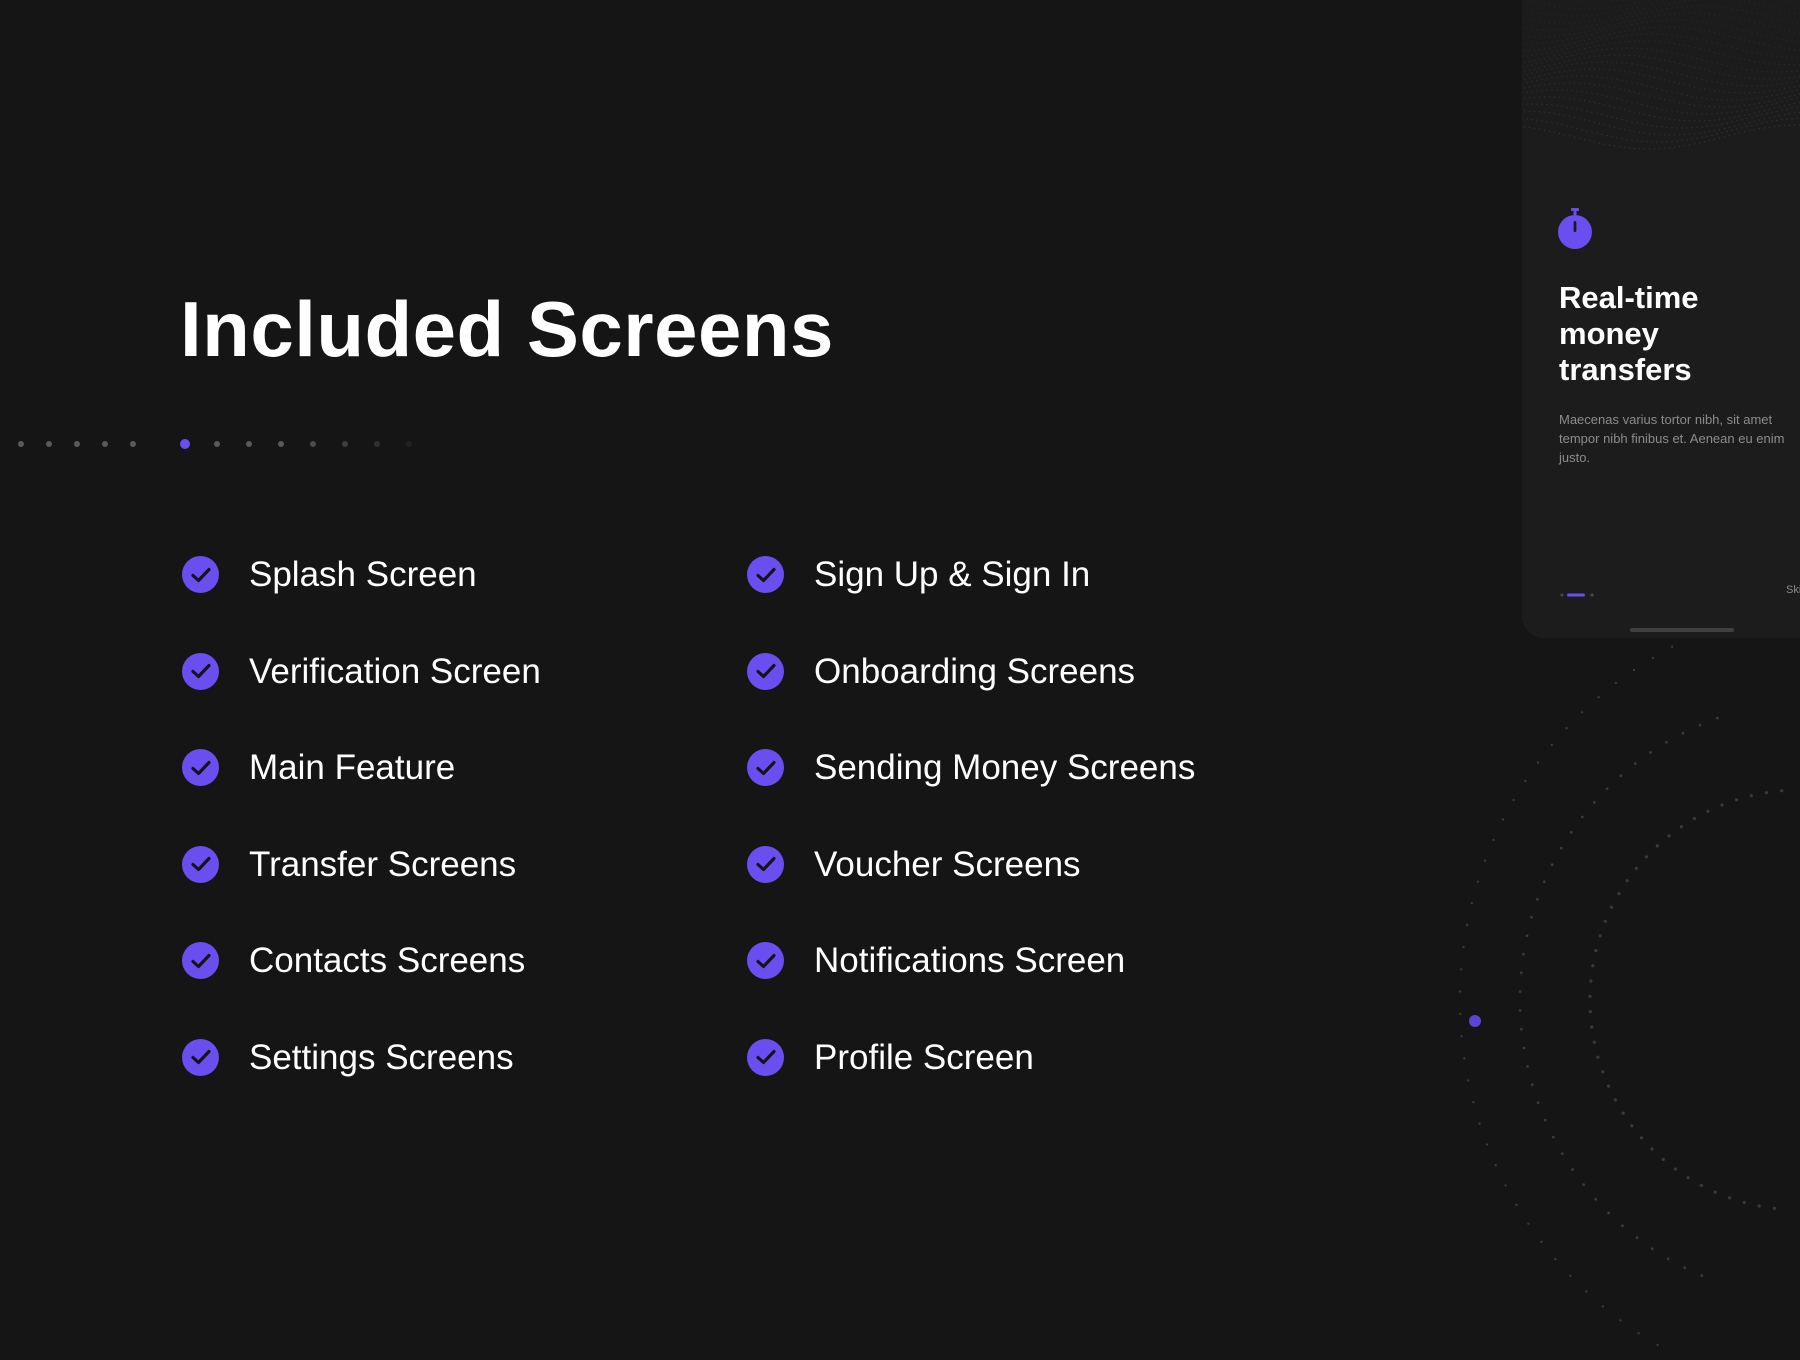 The width and height of the screenshot is (1800, 1360). What do you see at coordinates (1682, 630) in the screenshot?
I see `home-indicator-bar` at bounding box center [1682, 630].